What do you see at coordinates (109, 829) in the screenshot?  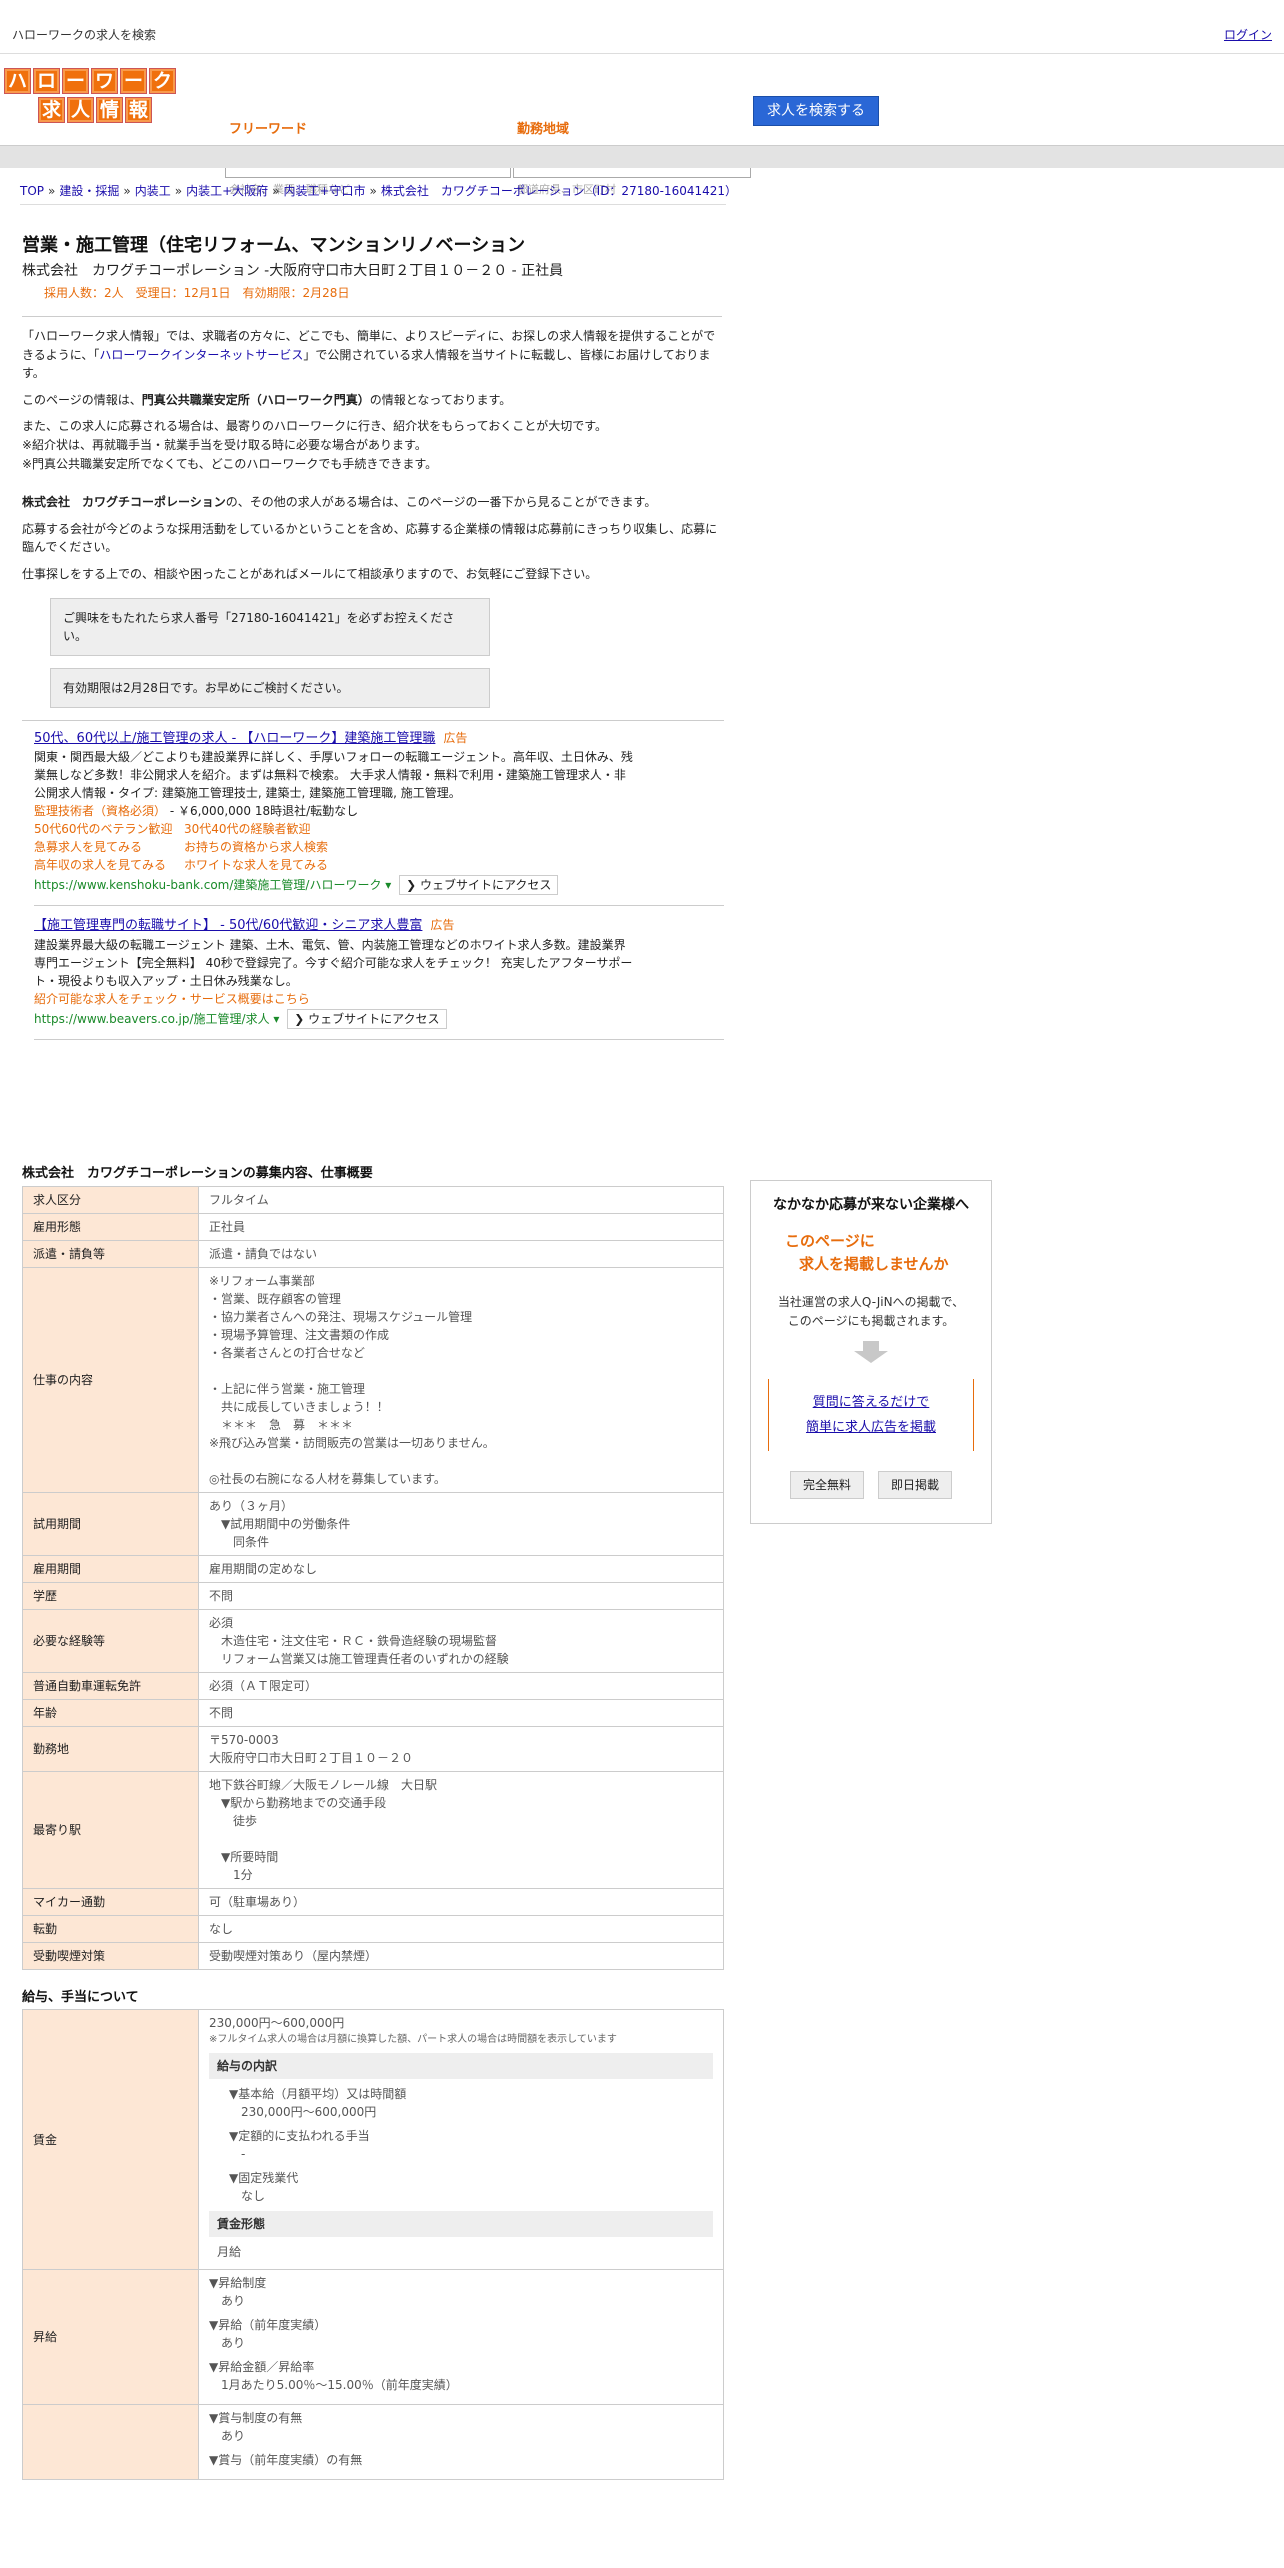 I see `ad-sitelink: 50代60代のベテラン歓迎` at bounding box center [109, 829].